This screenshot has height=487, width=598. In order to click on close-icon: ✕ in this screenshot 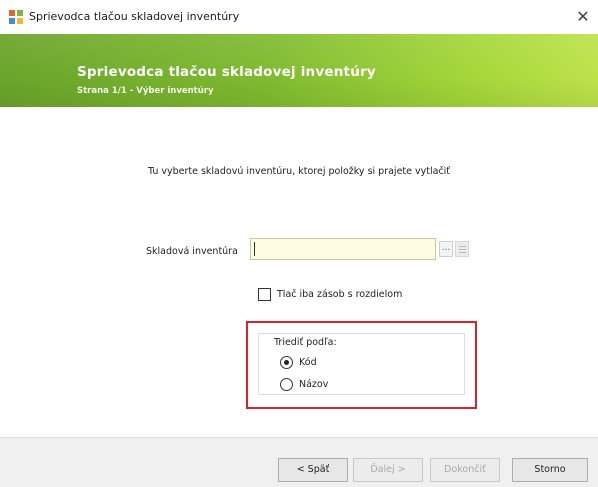, I will do `click(583, 17)`.